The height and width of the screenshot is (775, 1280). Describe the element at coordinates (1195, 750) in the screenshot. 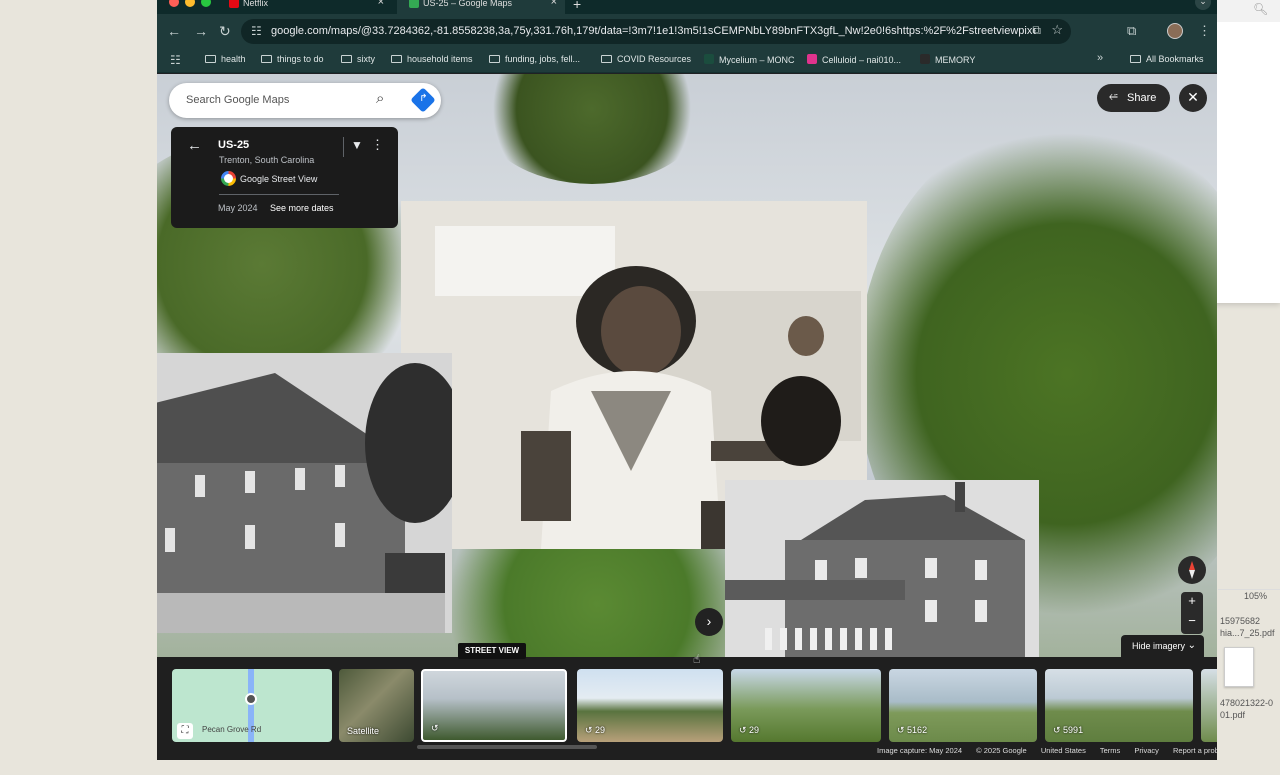

I see `report-problem-link: Report a problem` at that location.